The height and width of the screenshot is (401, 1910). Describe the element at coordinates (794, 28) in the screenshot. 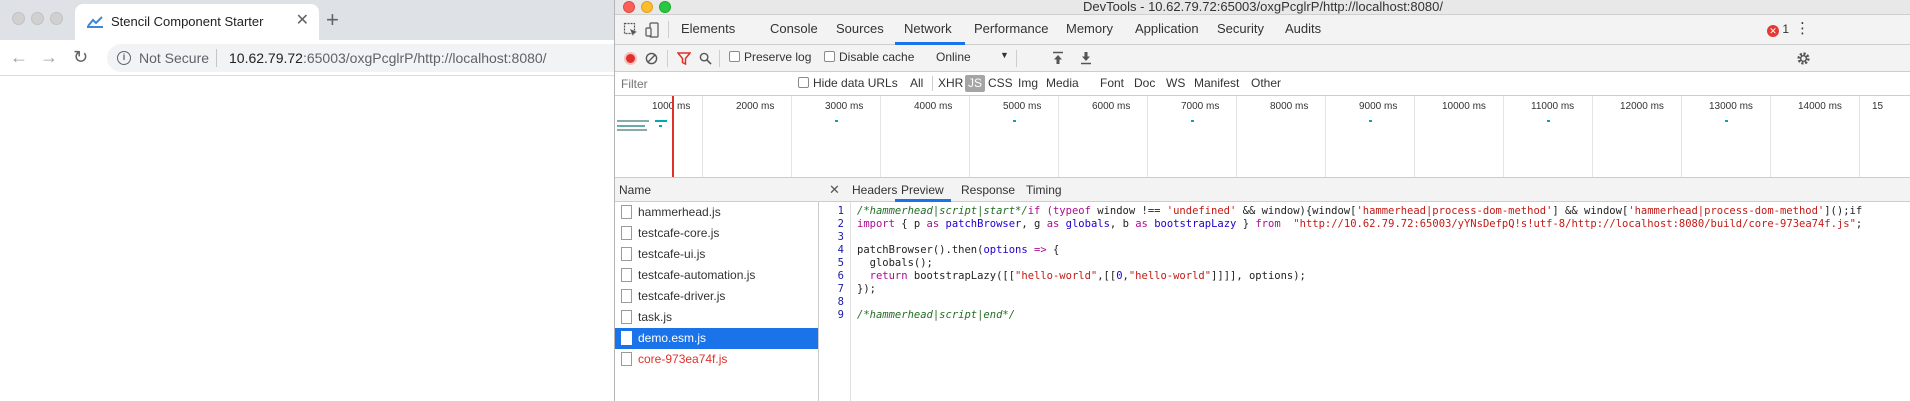

I see `tab-console: Console` at that location.